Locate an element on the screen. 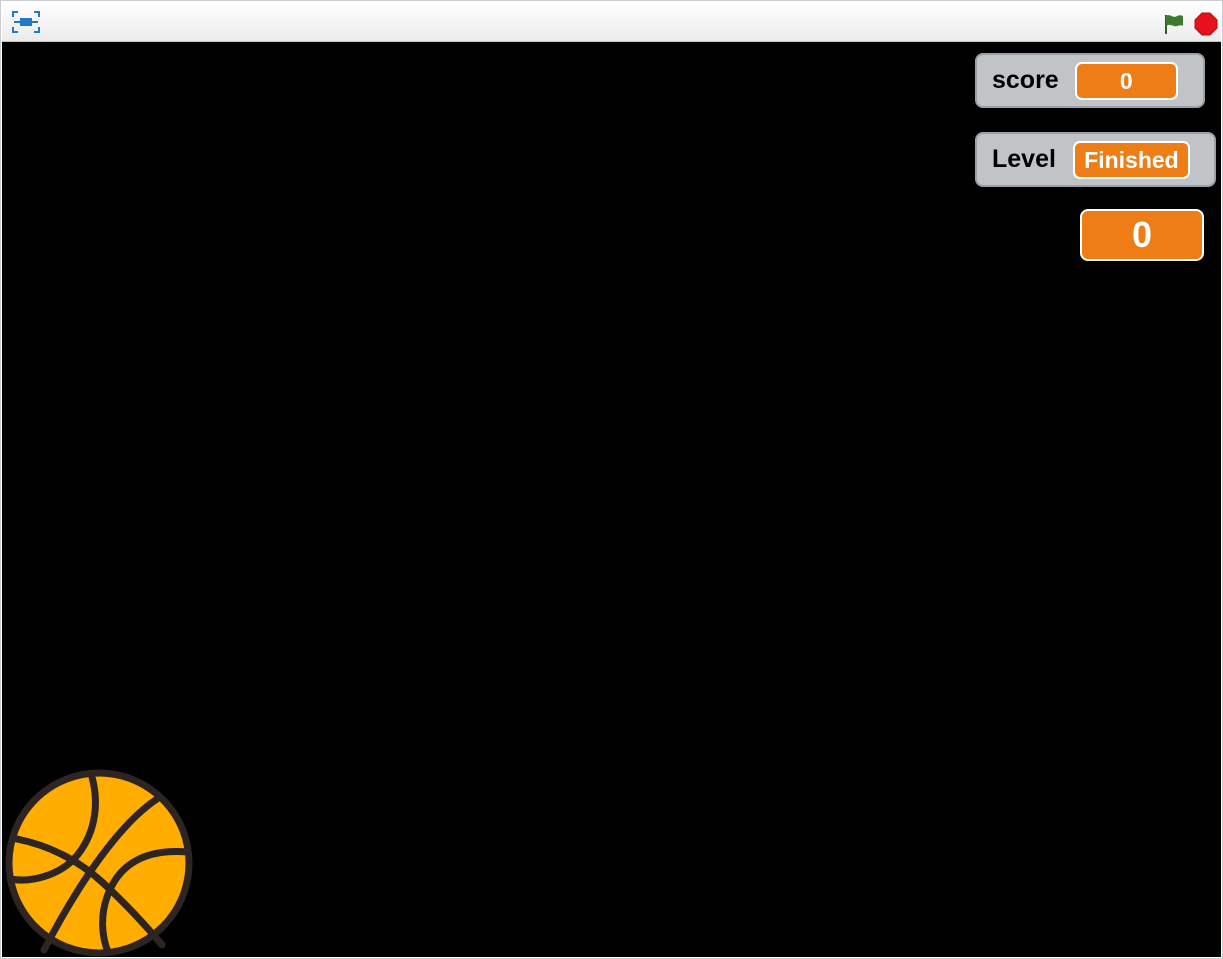 The image size is (1223, 959). player-controls-bar is located at coordinates (611, 22).